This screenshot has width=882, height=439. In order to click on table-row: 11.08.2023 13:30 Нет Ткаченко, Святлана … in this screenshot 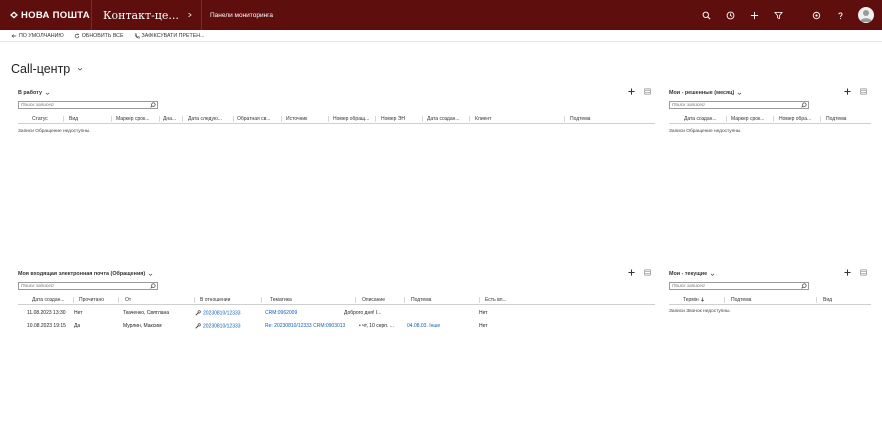, I will do `click(336, 313)`.